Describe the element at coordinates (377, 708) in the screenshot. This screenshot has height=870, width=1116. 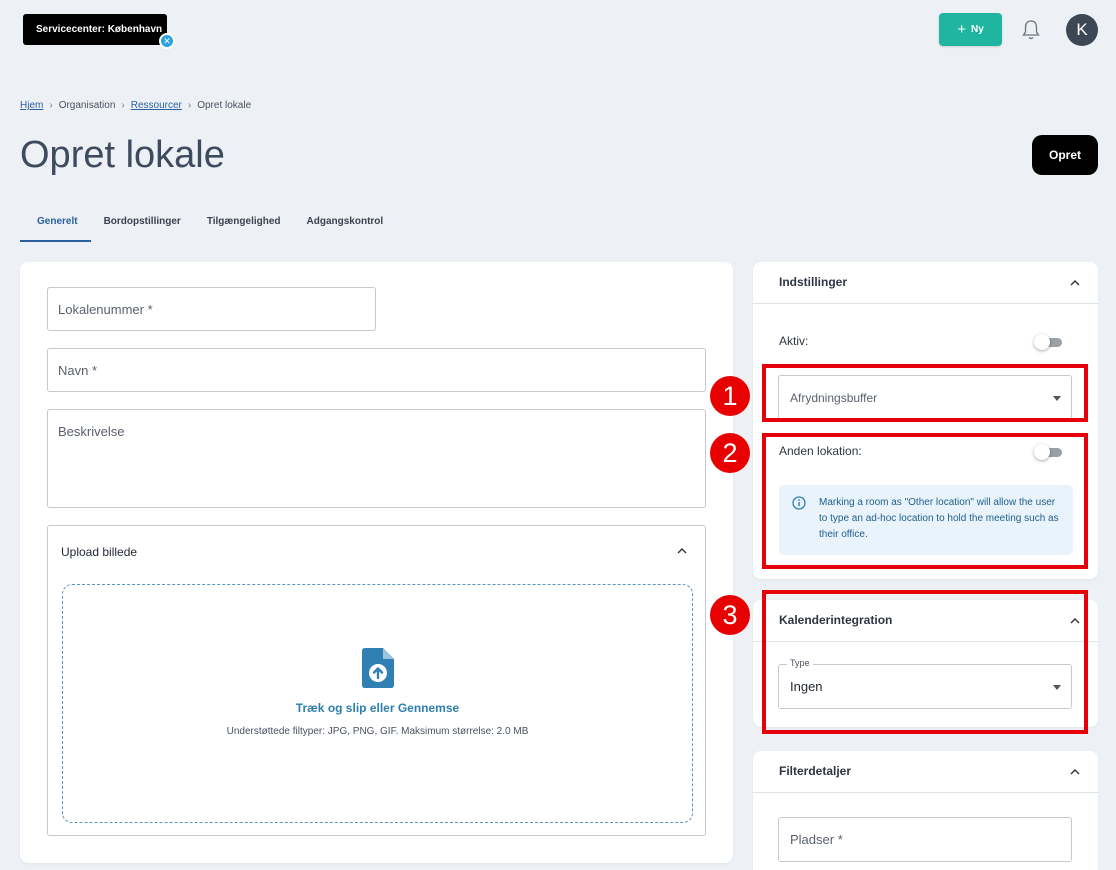
I see `drop-text: Træk og slip eller Gennemse` at that location.